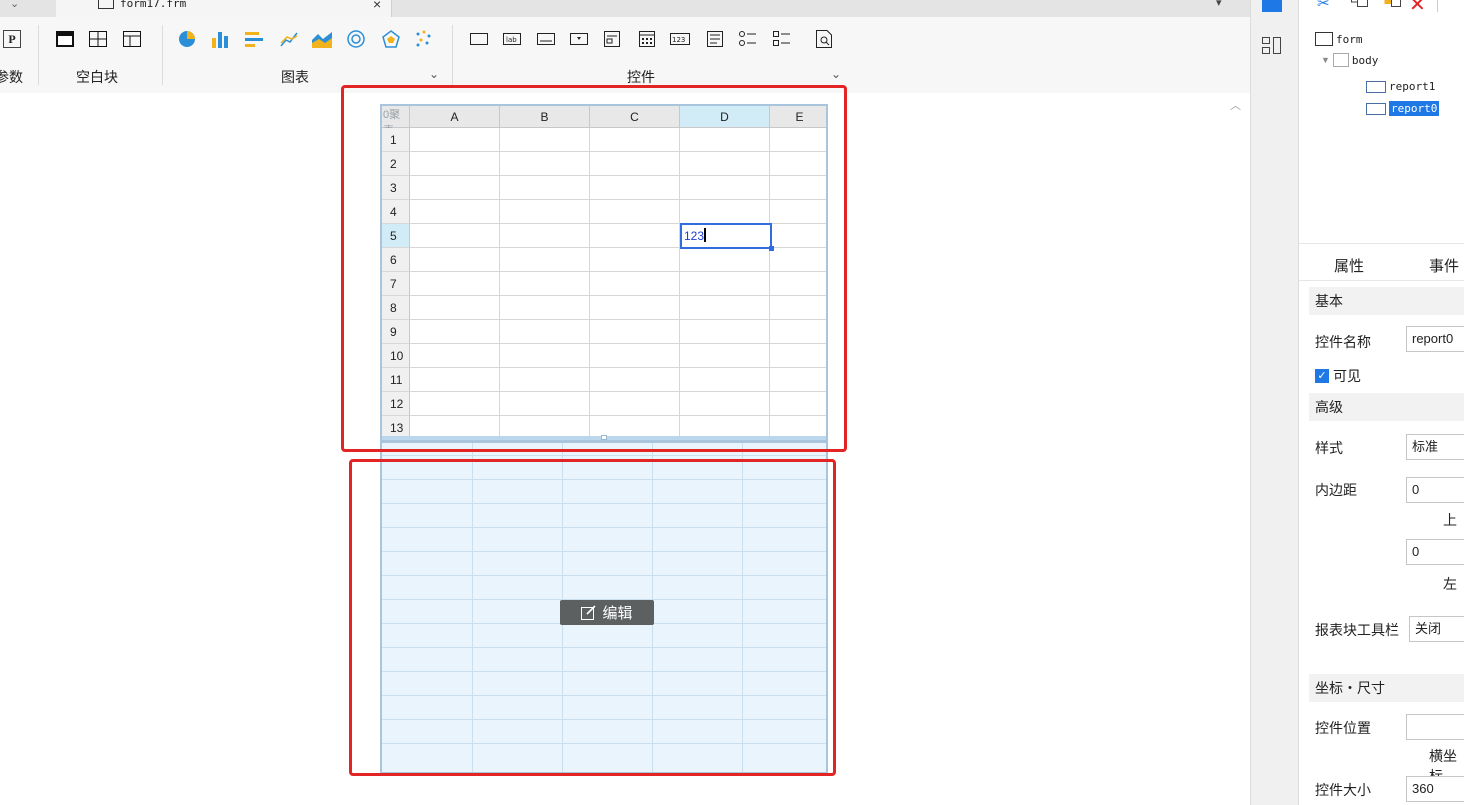  What do you see at coordinates (396, 212) in the screenshot?
I see `row-header: 4` at bounding box center [396, 212].